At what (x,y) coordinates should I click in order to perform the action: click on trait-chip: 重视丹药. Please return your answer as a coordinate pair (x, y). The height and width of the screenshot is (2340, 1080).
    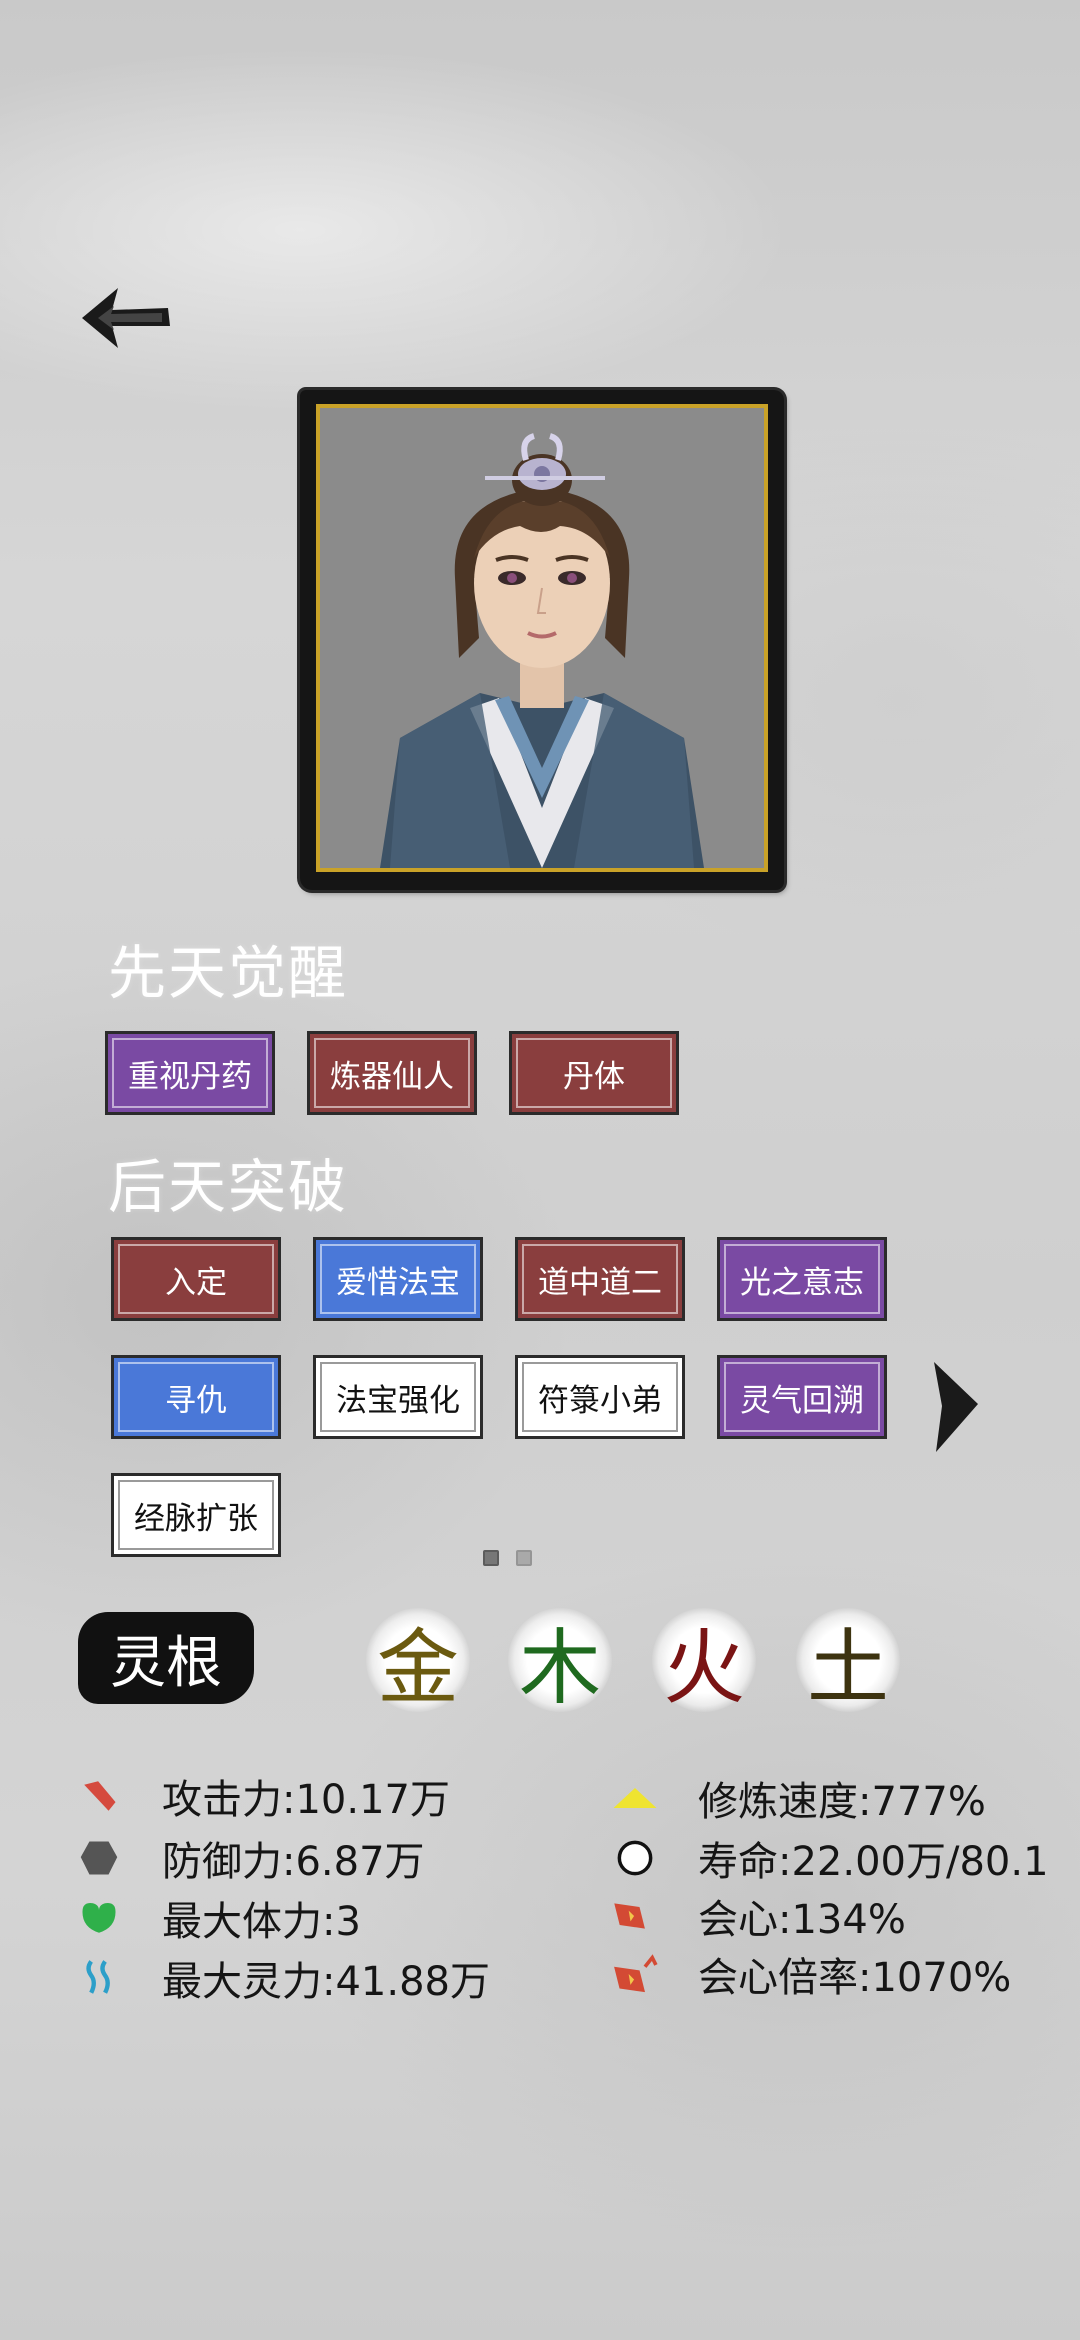
    Looking at the image, I should click on (190, 1073).